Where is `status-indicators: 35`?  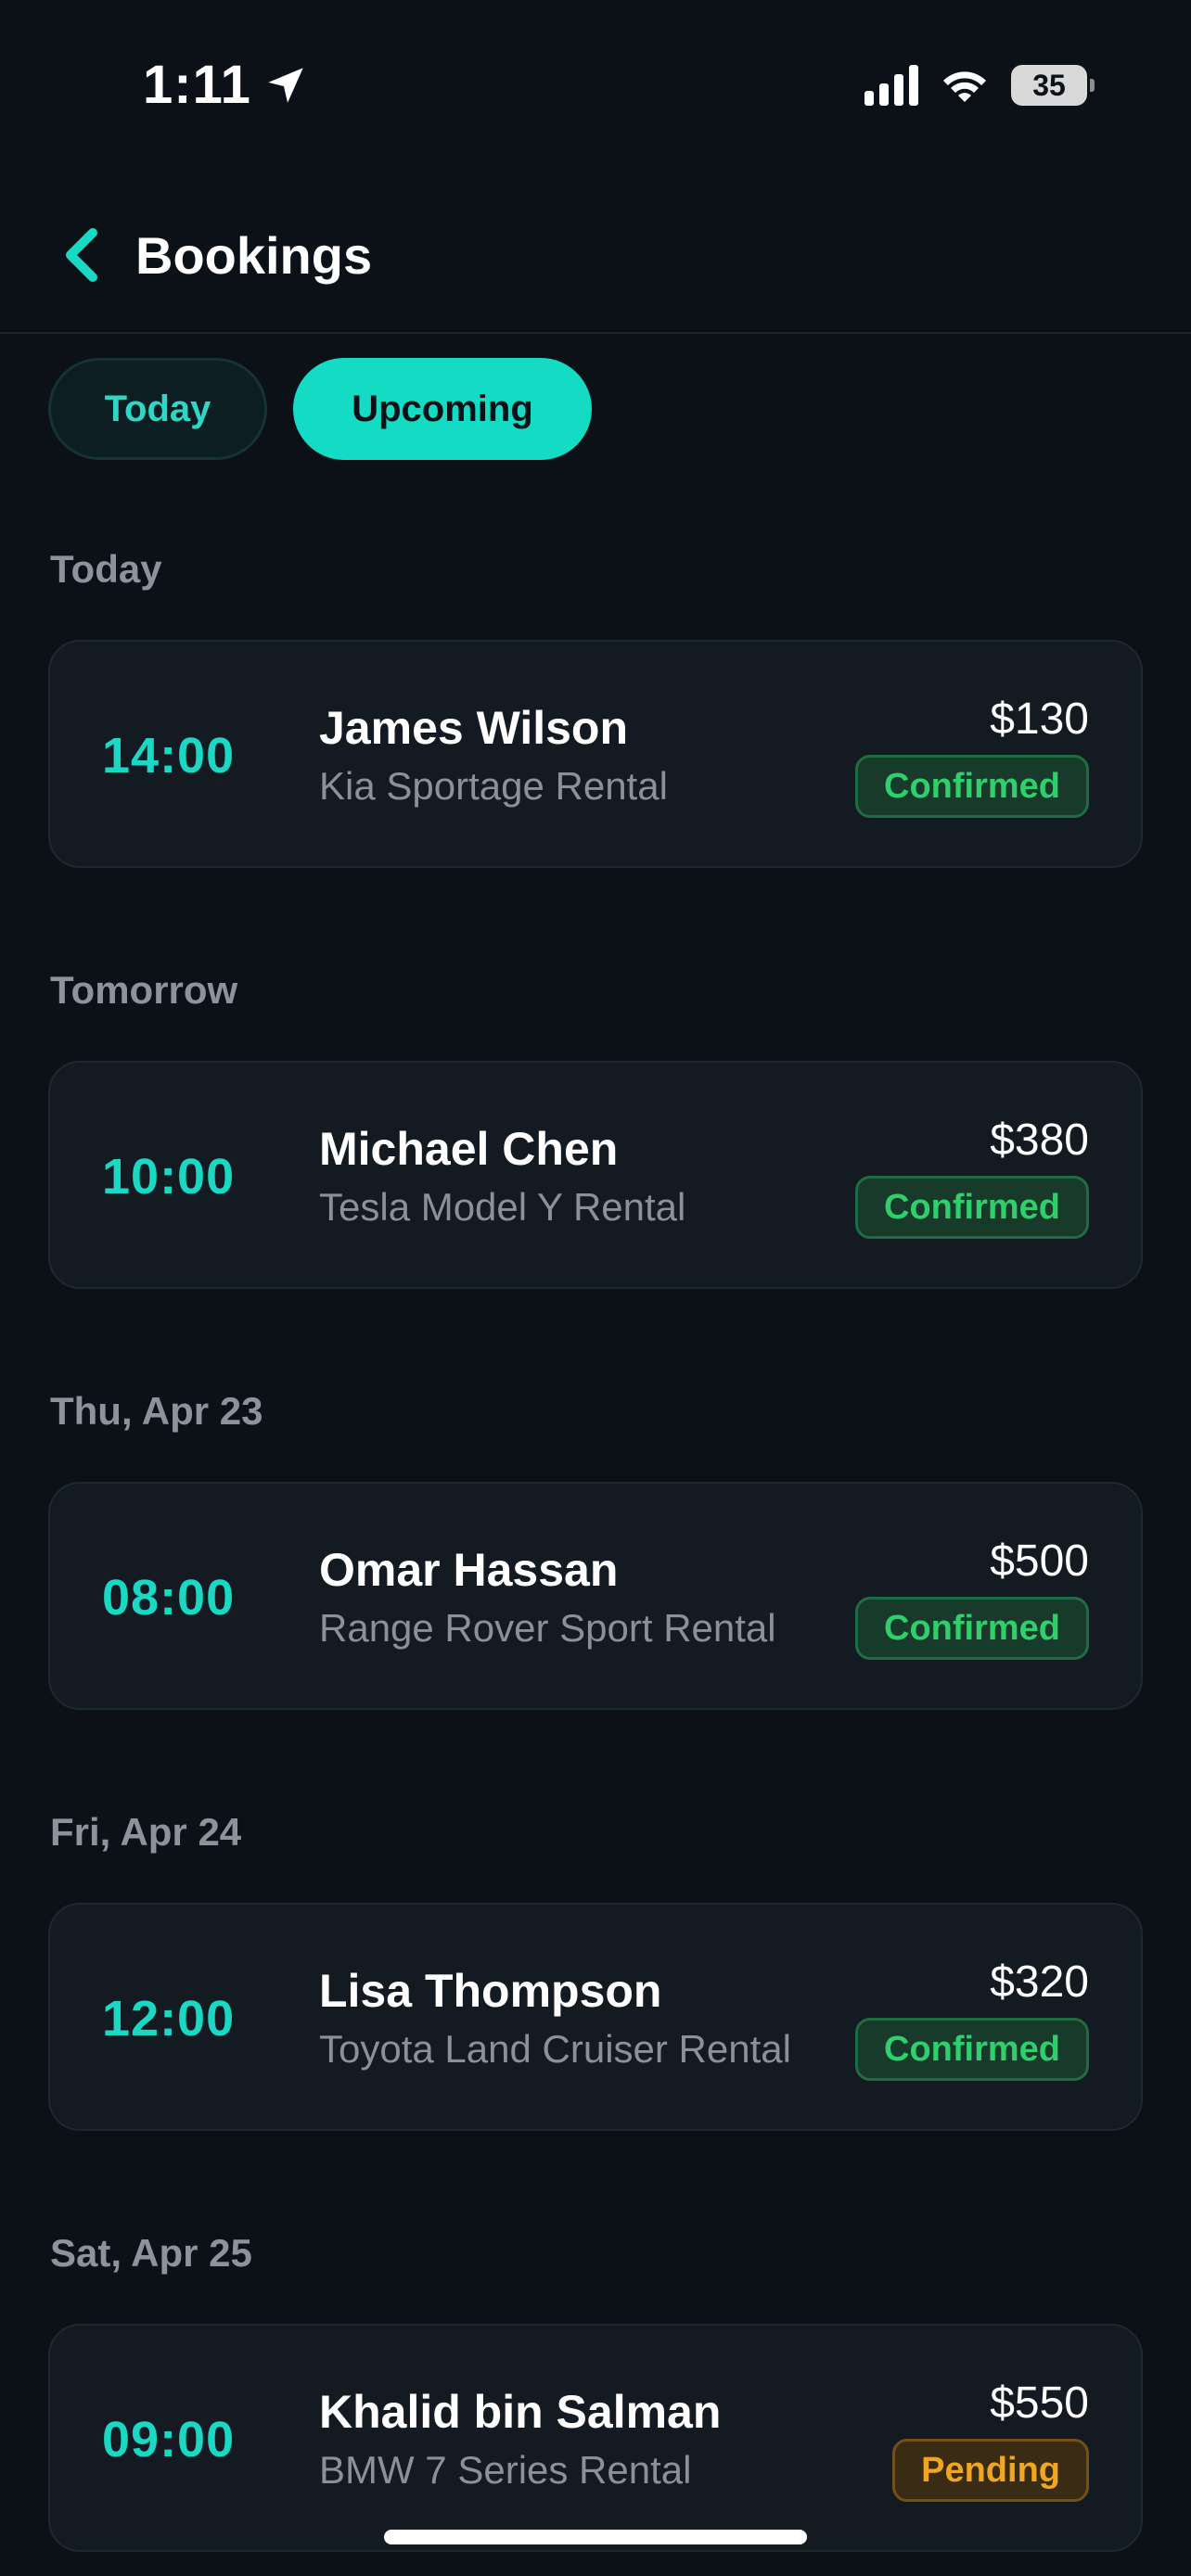
status-indicators: 35 is located at coordinates (980, 85).